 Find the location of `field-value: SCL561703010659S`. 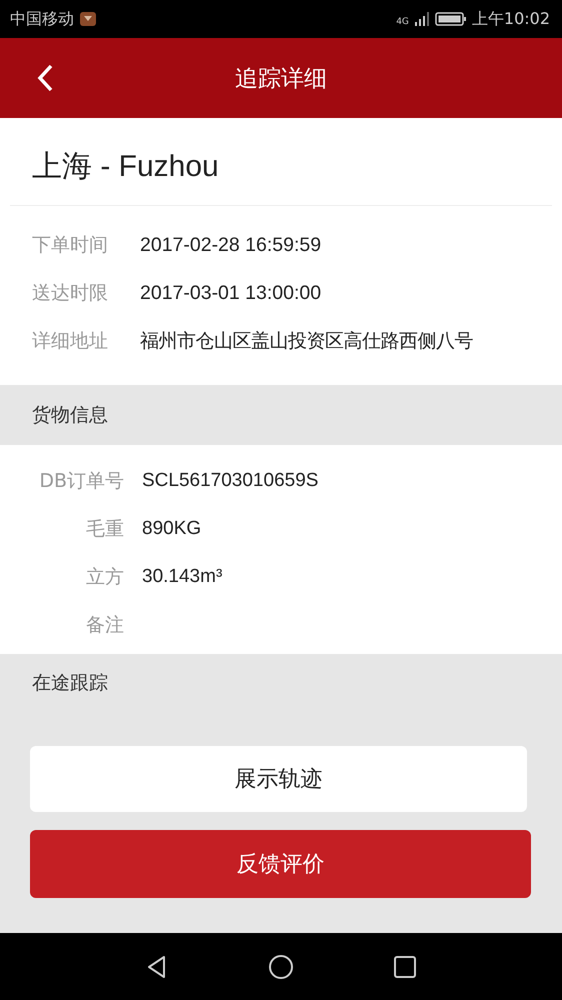

field-value: SCL561703010659S is located at coordinates (230, 481).